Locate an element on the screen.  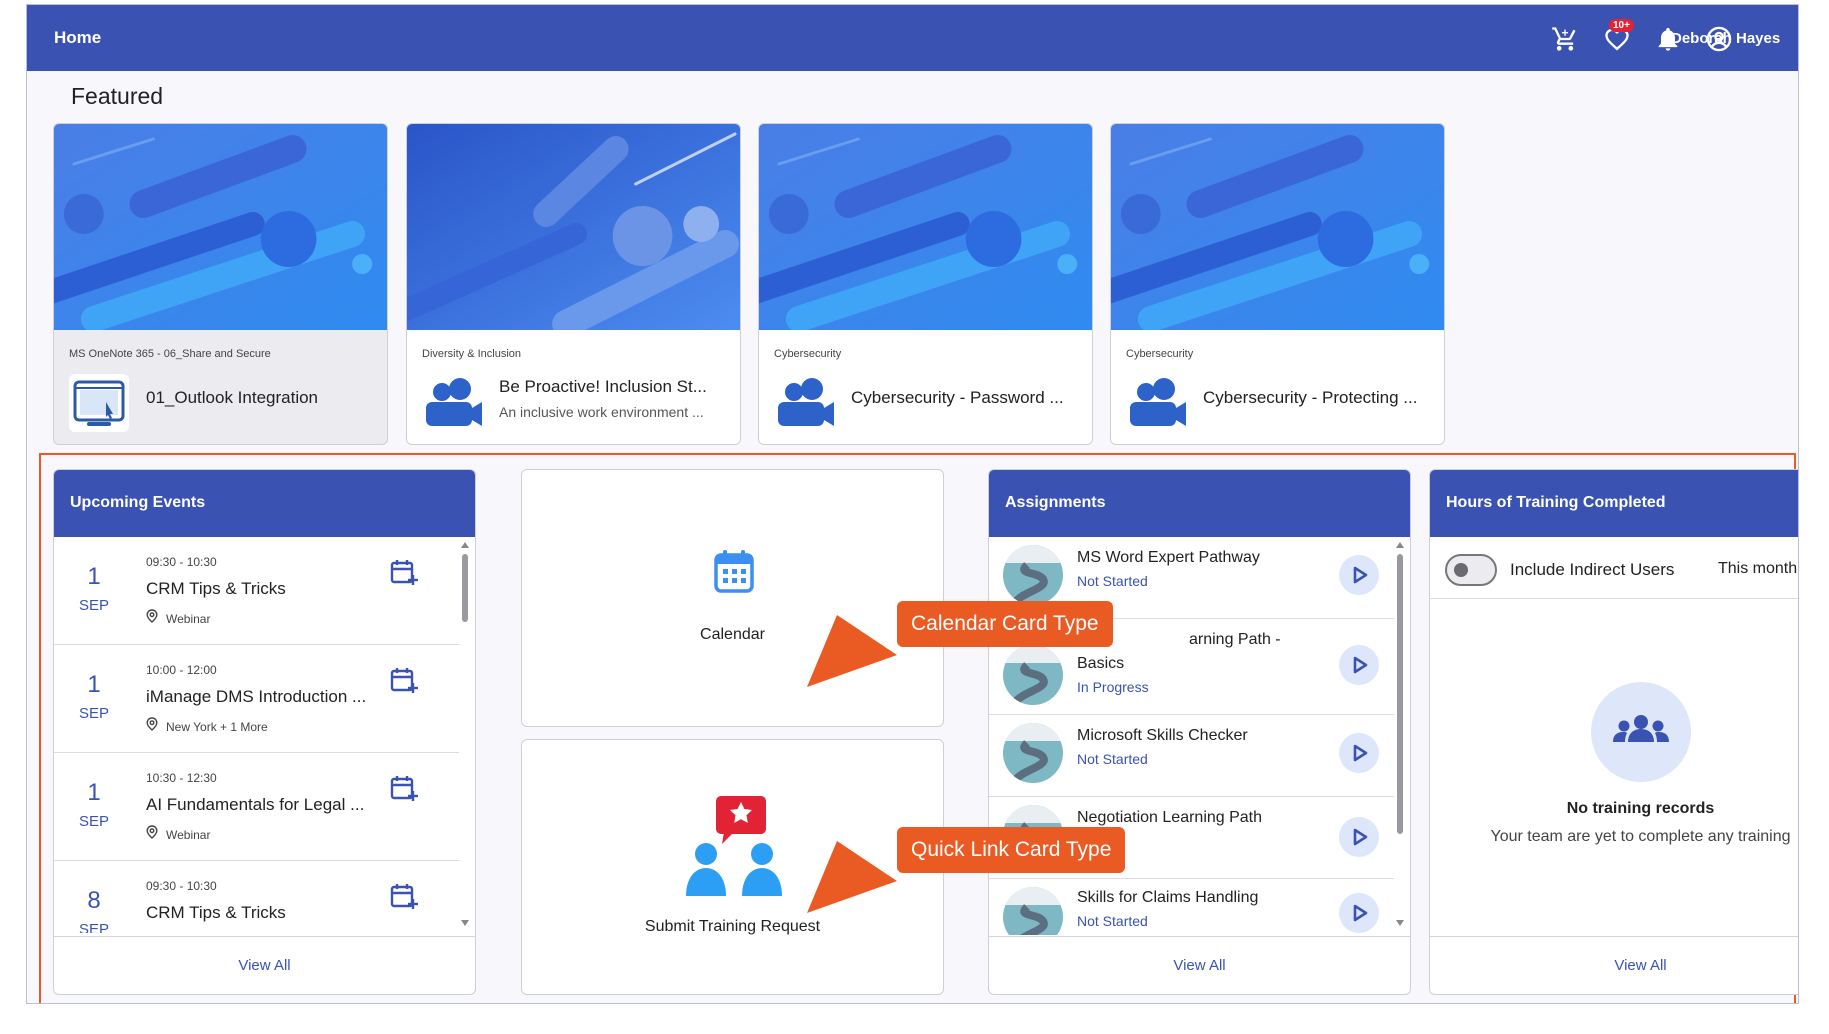
toggle-label: Include Indirect Users is located at coordinates (1592, 569).